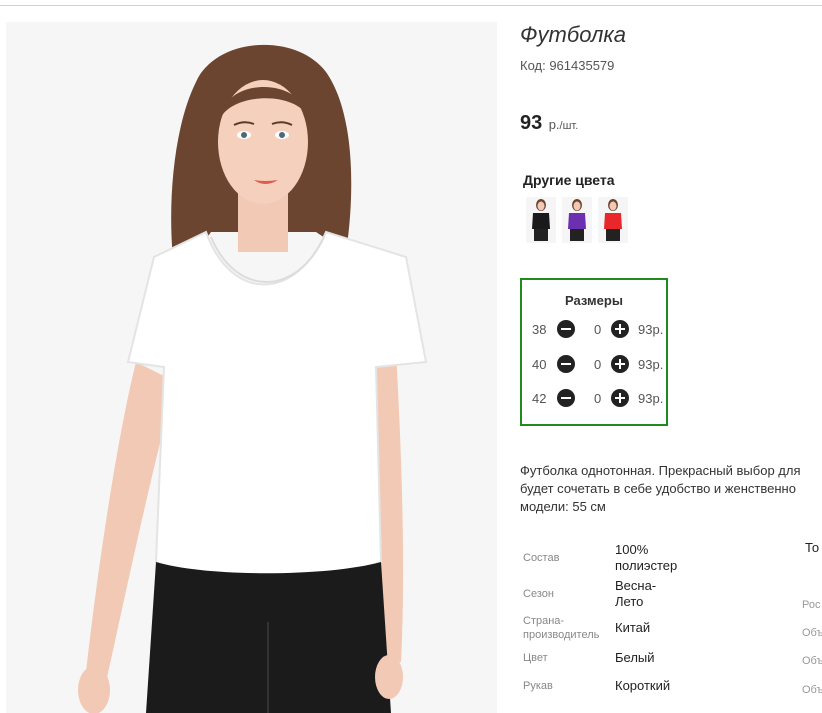 The width and height of the screenshot is (822, 713). What do you see at coordinates (811, 605) in the screenshot?
I see `cut-off-label: Рос` at bounding box center [811, 605].